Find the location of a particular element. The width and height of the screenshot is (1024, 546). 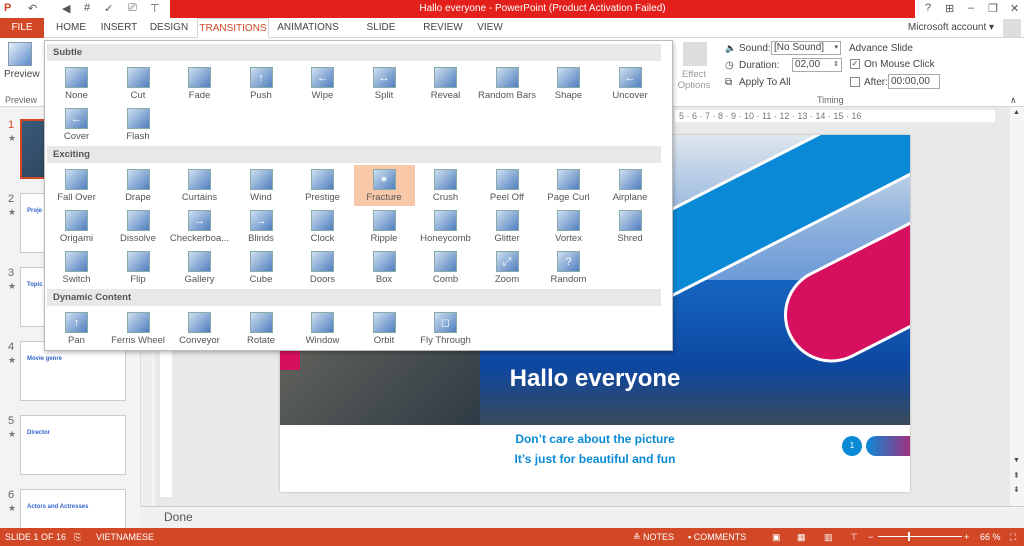

transition-split: ↔ Split is located at coordinates (384, 83).